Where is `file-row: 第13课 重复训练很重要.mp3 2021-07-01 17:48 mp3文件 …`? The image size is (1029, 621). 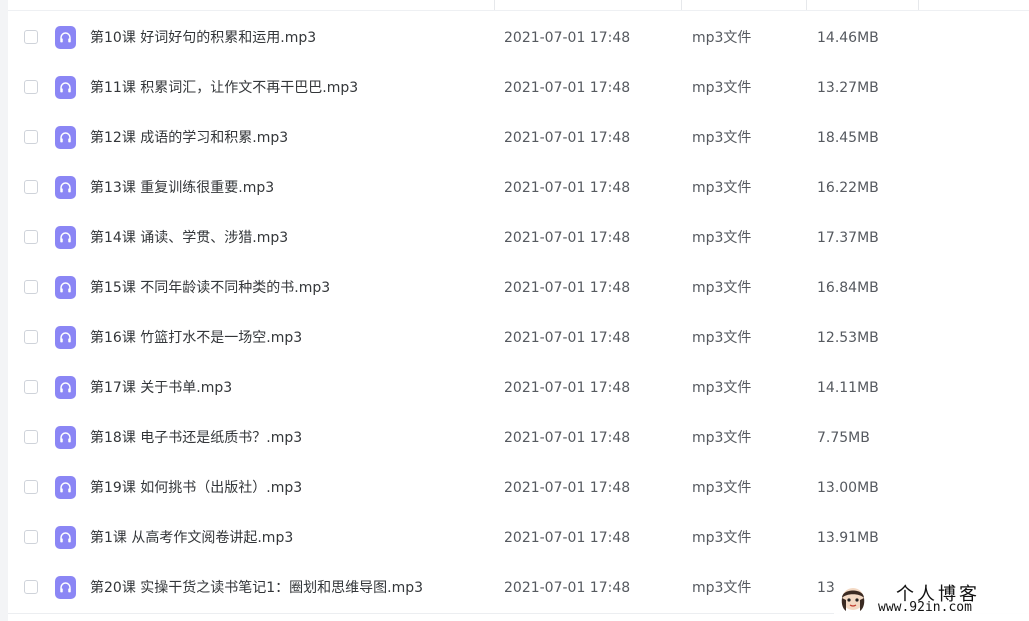
file-row: 第13课 重复训练很重要.mp3 2021-07-01 17:48 mp3文件 … is located at coordinates (518, 188).